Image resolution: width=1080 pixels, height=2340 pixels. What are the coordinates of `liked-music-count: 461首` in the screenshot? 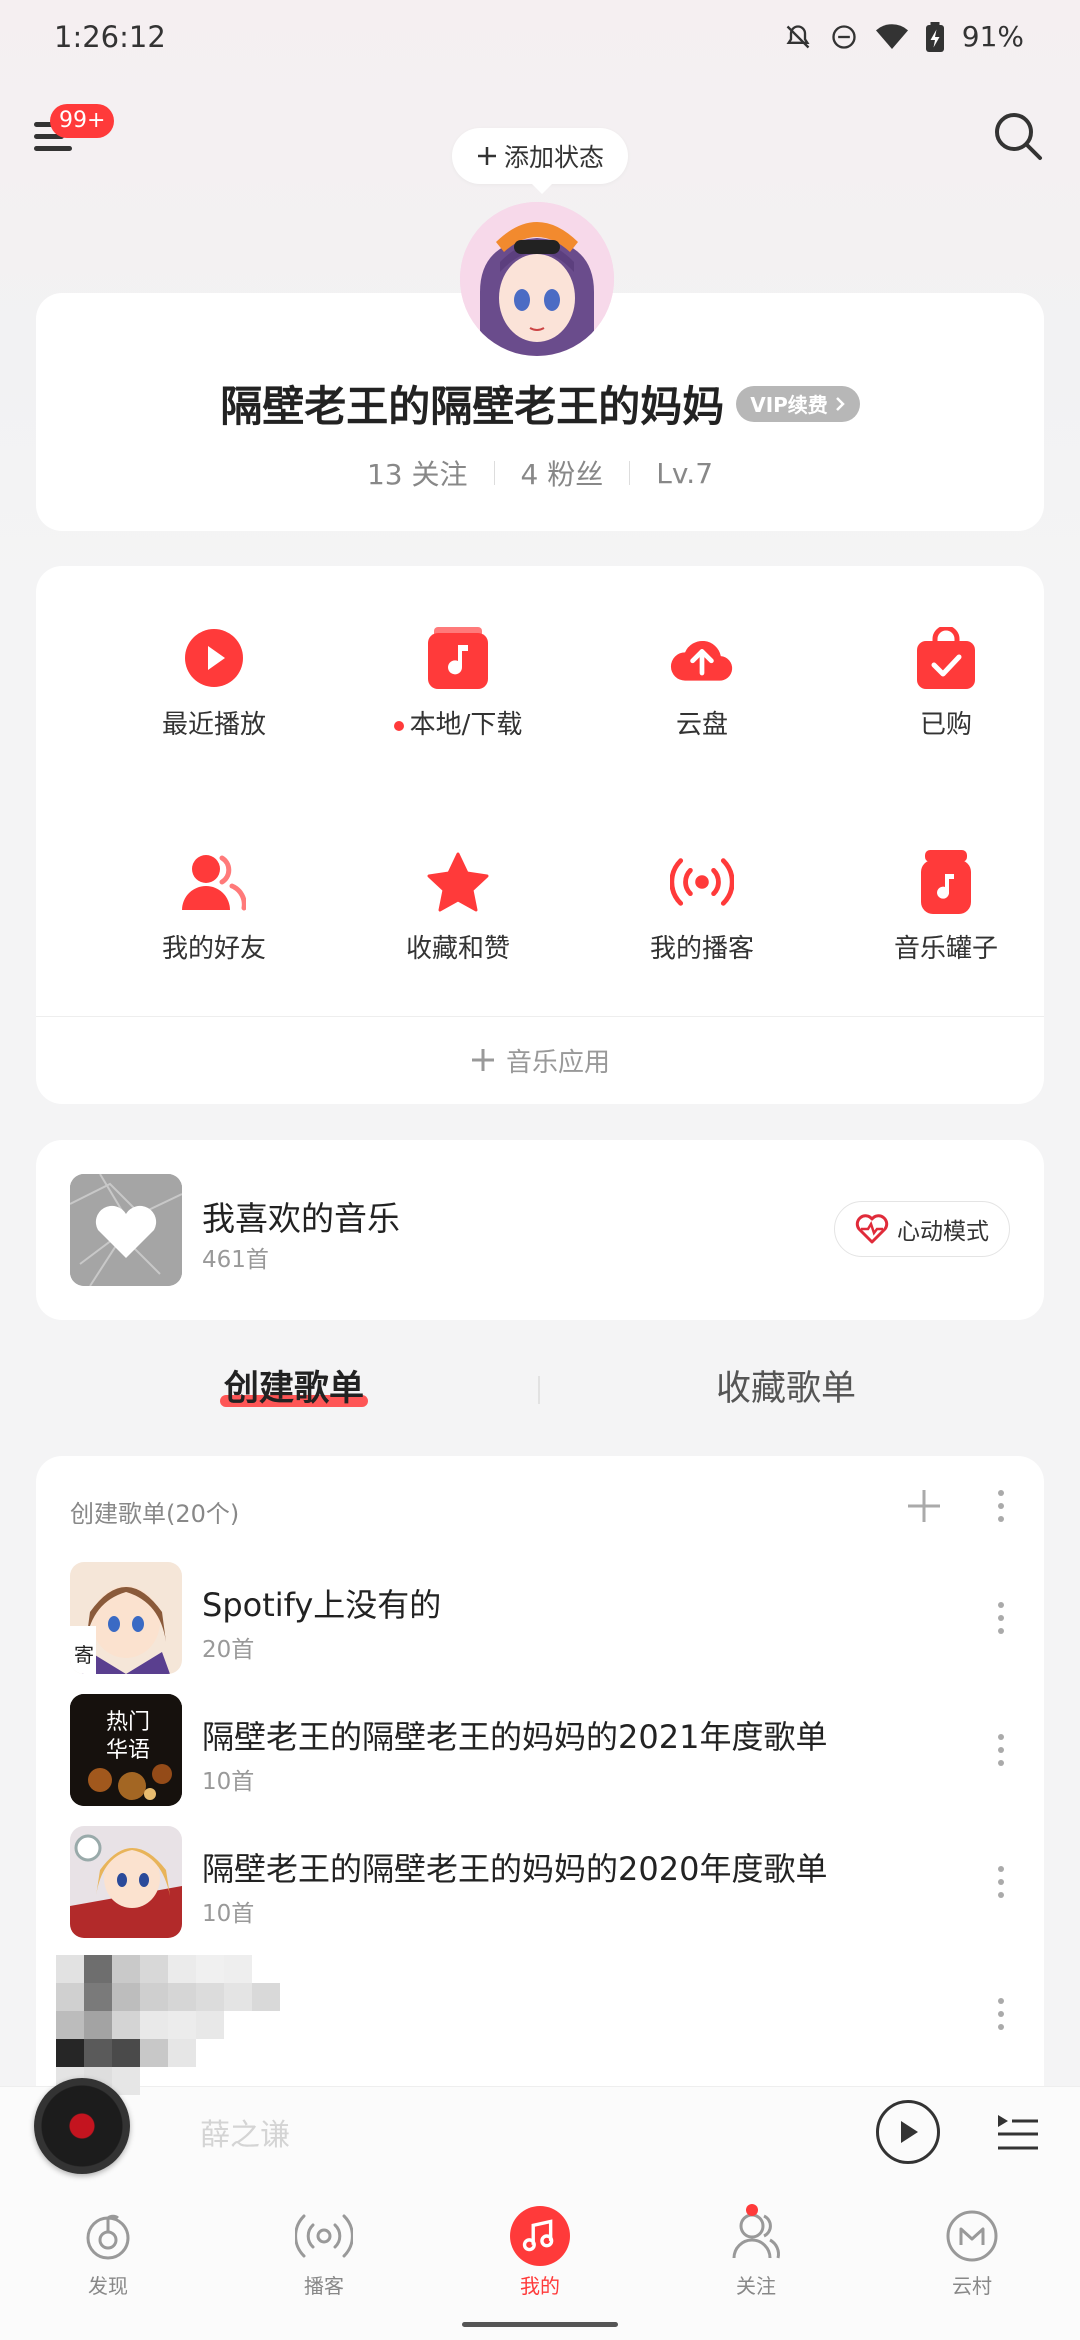 It's located at (235, 1260).